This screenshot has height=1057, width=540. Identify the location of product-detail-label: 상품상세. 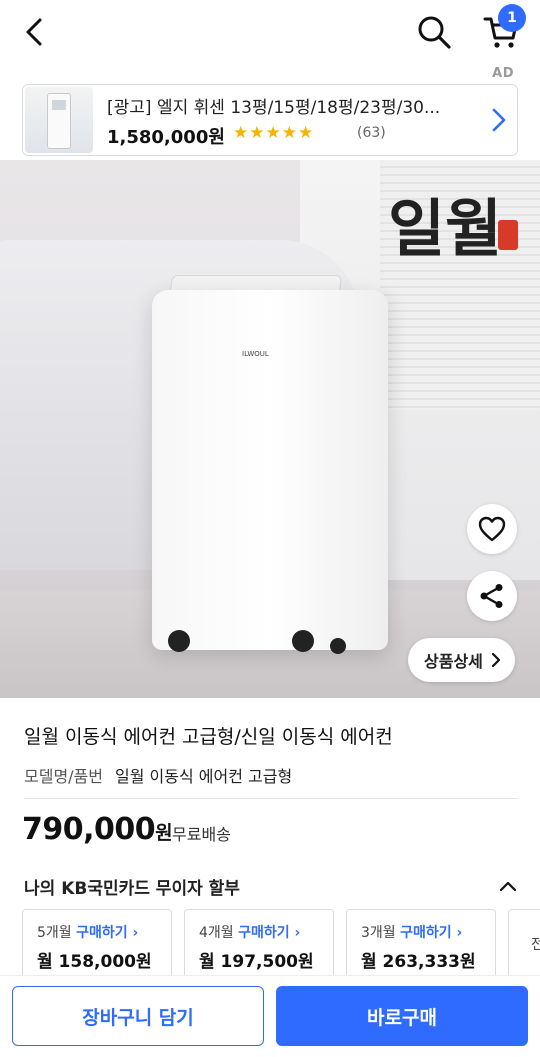
(453, 661).